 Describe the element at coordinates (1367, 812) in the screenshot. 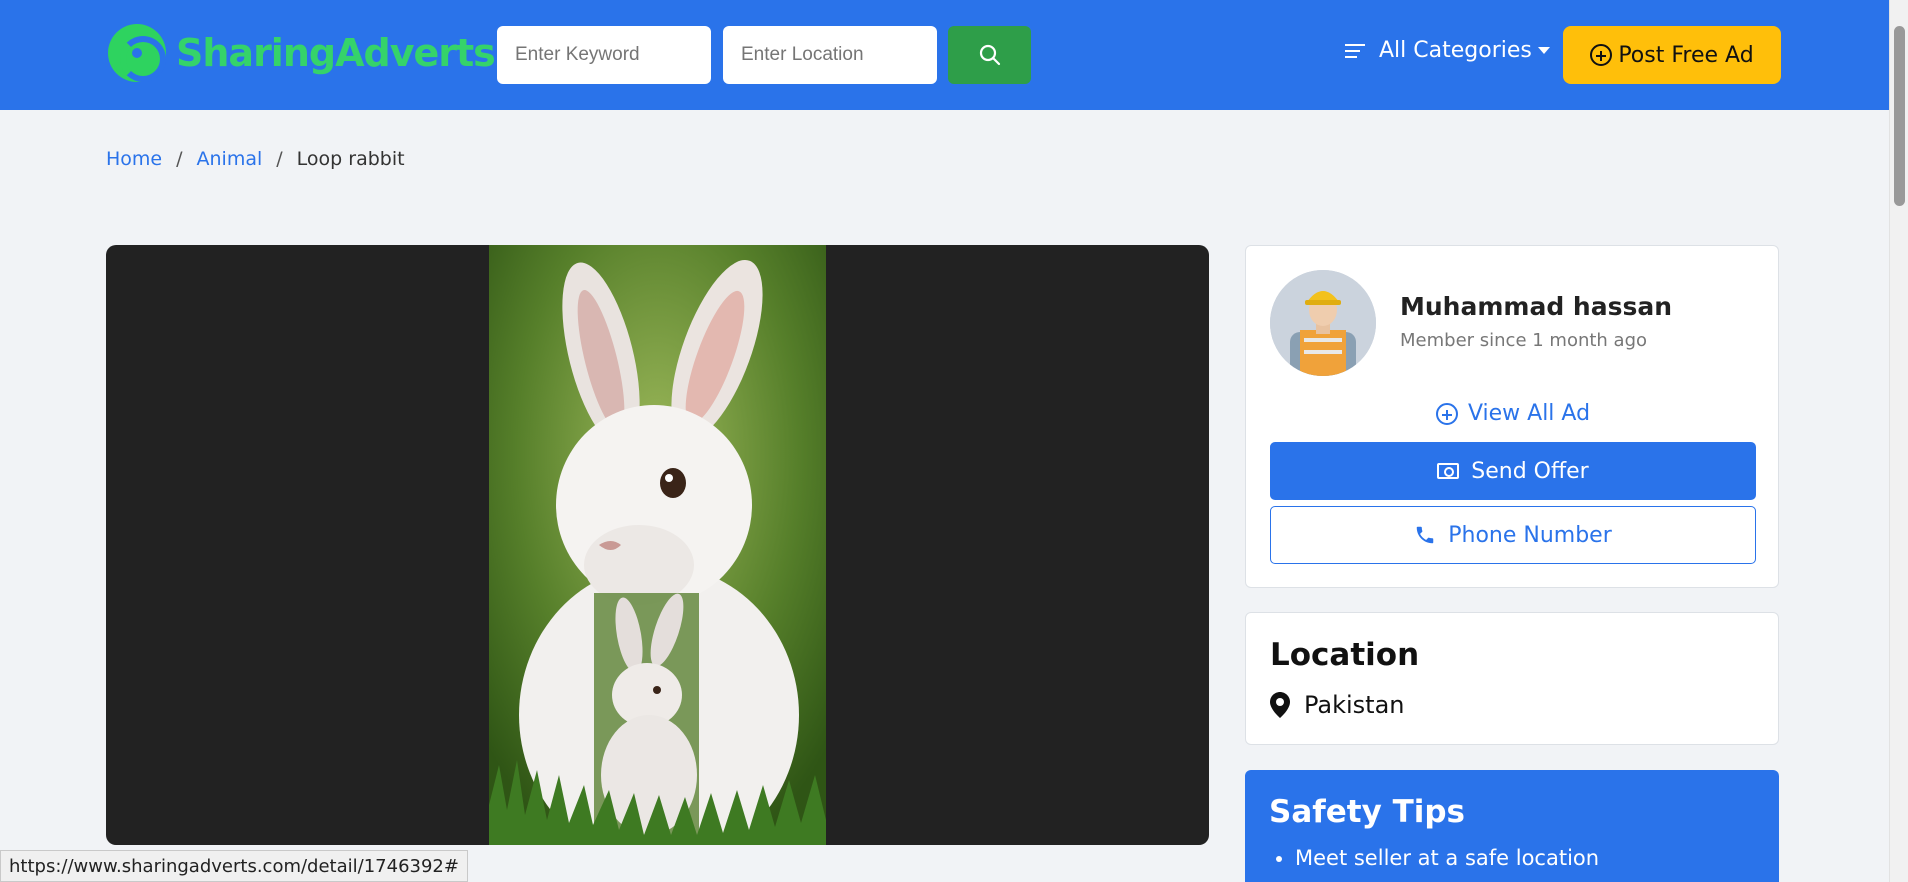

I see `safety-title: Safety Tips` at that location.